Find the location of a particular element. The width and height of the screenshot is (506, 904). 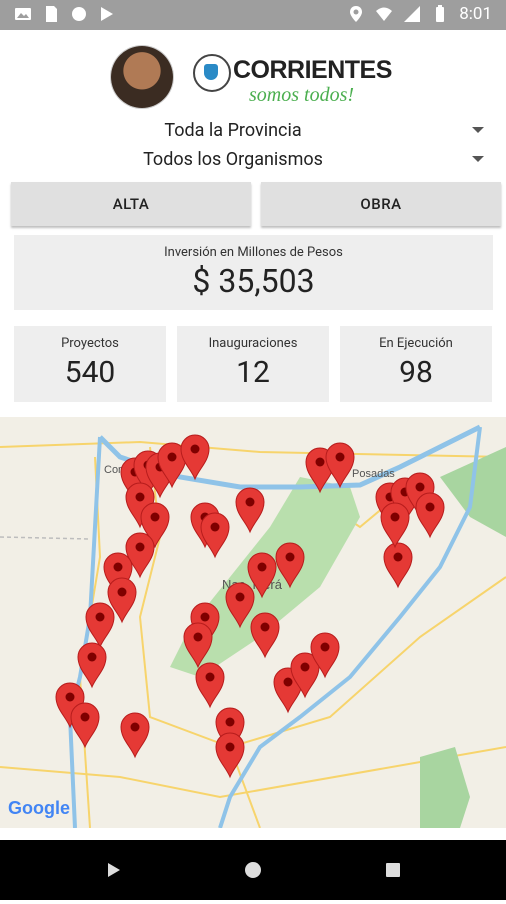

stat-value: 98 is located at coordinates (416, 372).